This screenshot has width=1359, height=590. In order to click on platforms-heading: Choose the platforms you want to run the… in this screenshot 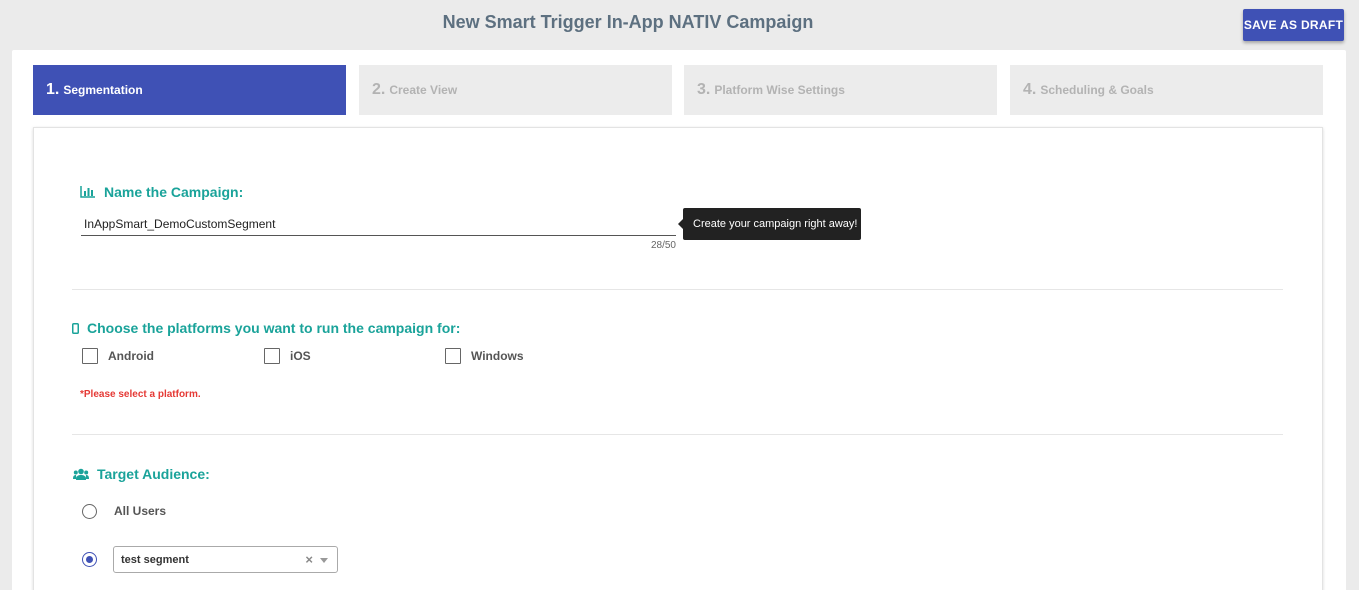, I will do `click(266, 328)`.